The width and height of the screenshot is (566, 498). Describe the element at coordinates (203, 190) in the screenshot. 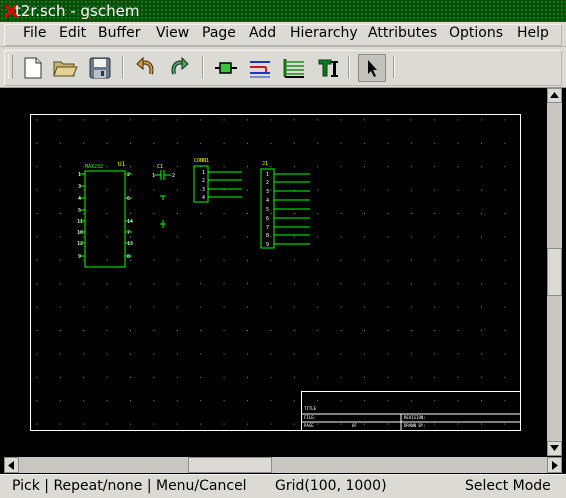

I see `conn1-pin-number: 3` at that location.